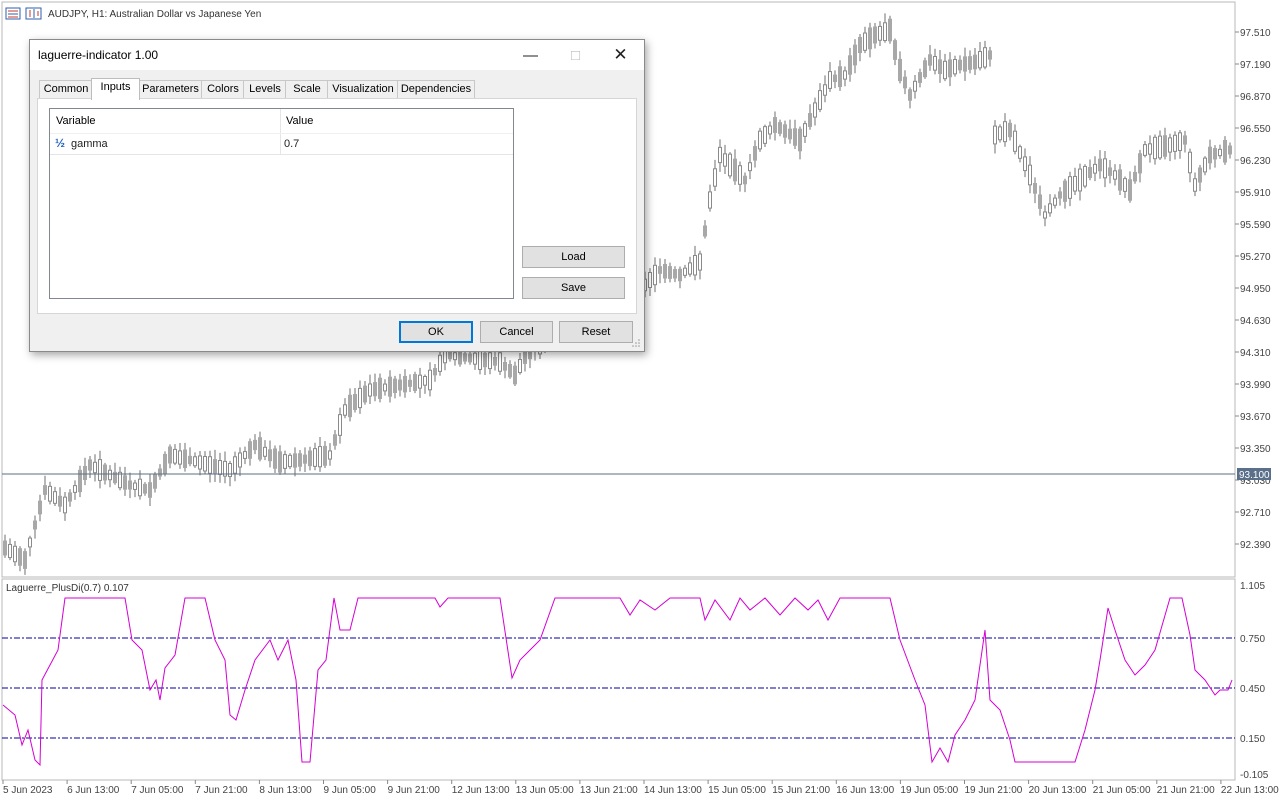 The image size is (1280, 800). I want to click on variable-value: 0.7, so click(291, 144).